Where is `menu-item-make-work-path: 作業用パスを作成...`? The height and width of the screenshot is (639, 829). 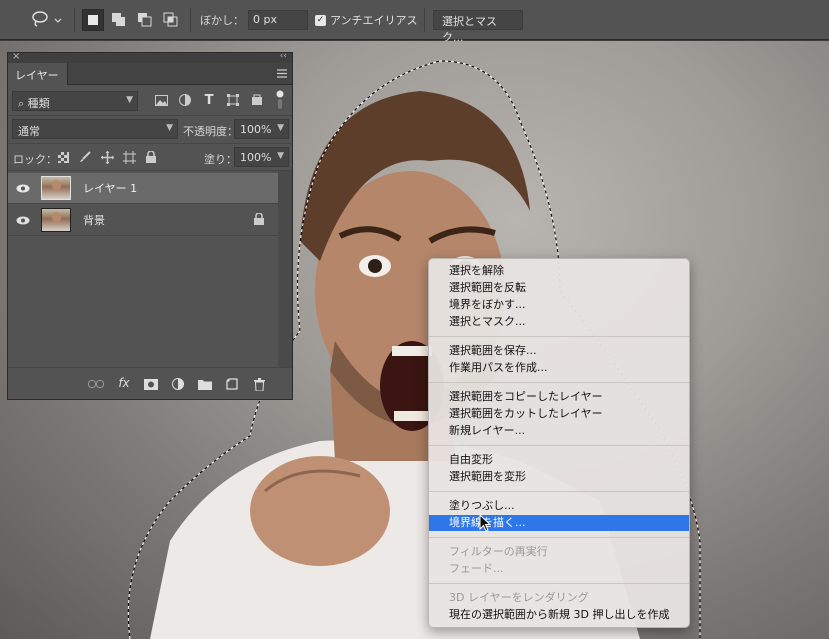
menu-item-make-work-path: 作業用パスを作成... is located at coordinates (559, 368).